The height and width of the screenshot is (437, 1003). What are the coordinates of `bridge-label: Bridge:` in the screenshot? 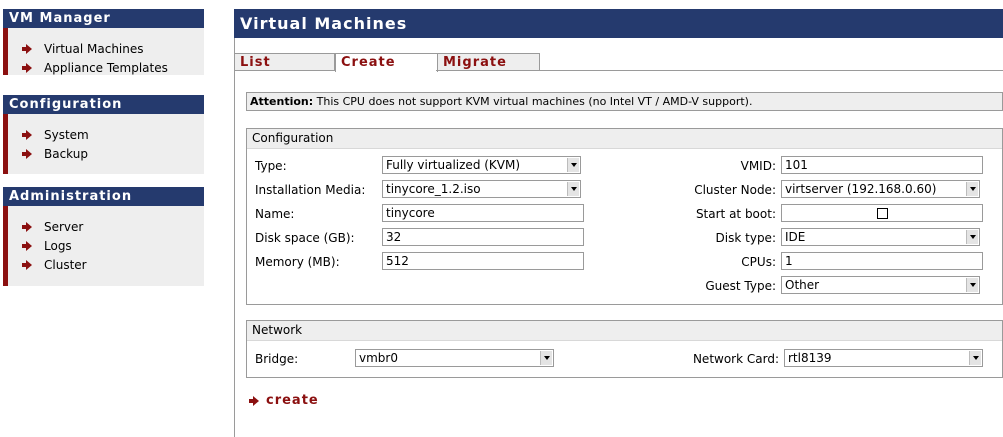 It's located at (277, 359).